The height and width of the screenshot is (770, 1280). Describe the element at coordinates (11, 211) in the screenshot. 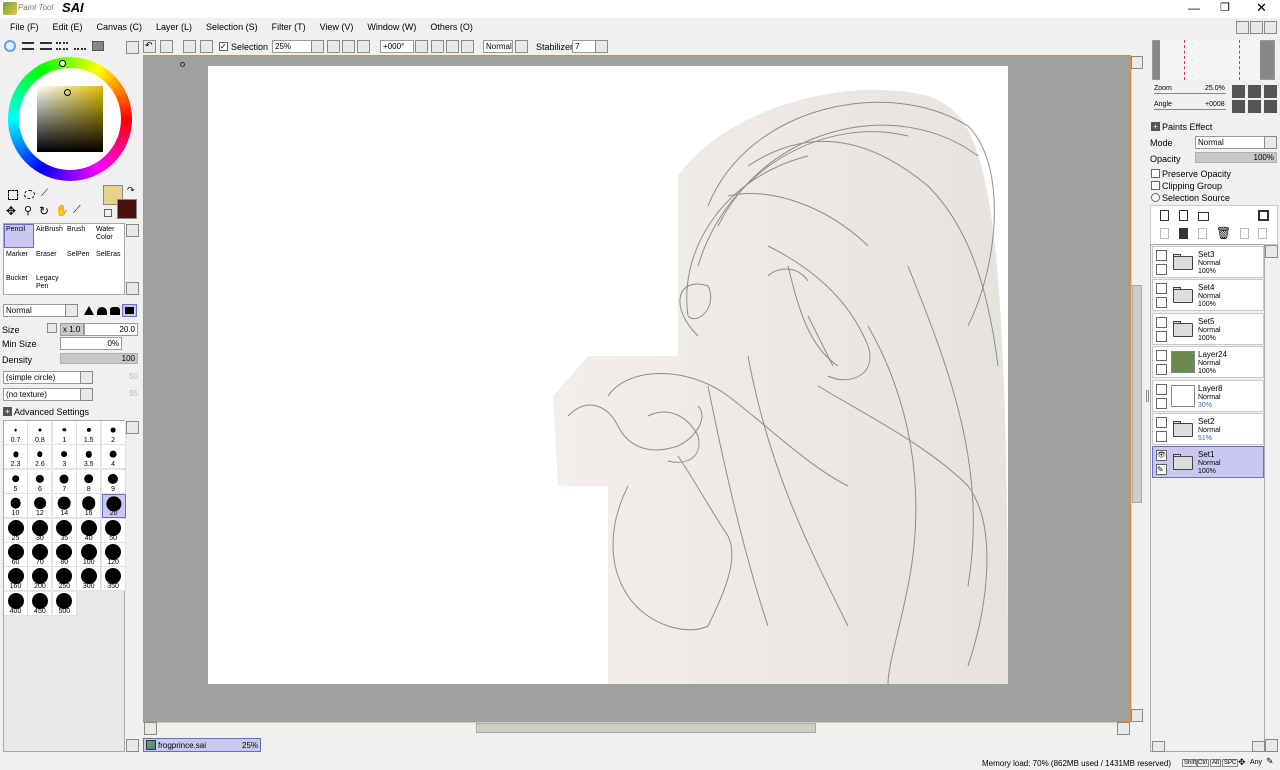

I see `move-icon: ✥` at that location.